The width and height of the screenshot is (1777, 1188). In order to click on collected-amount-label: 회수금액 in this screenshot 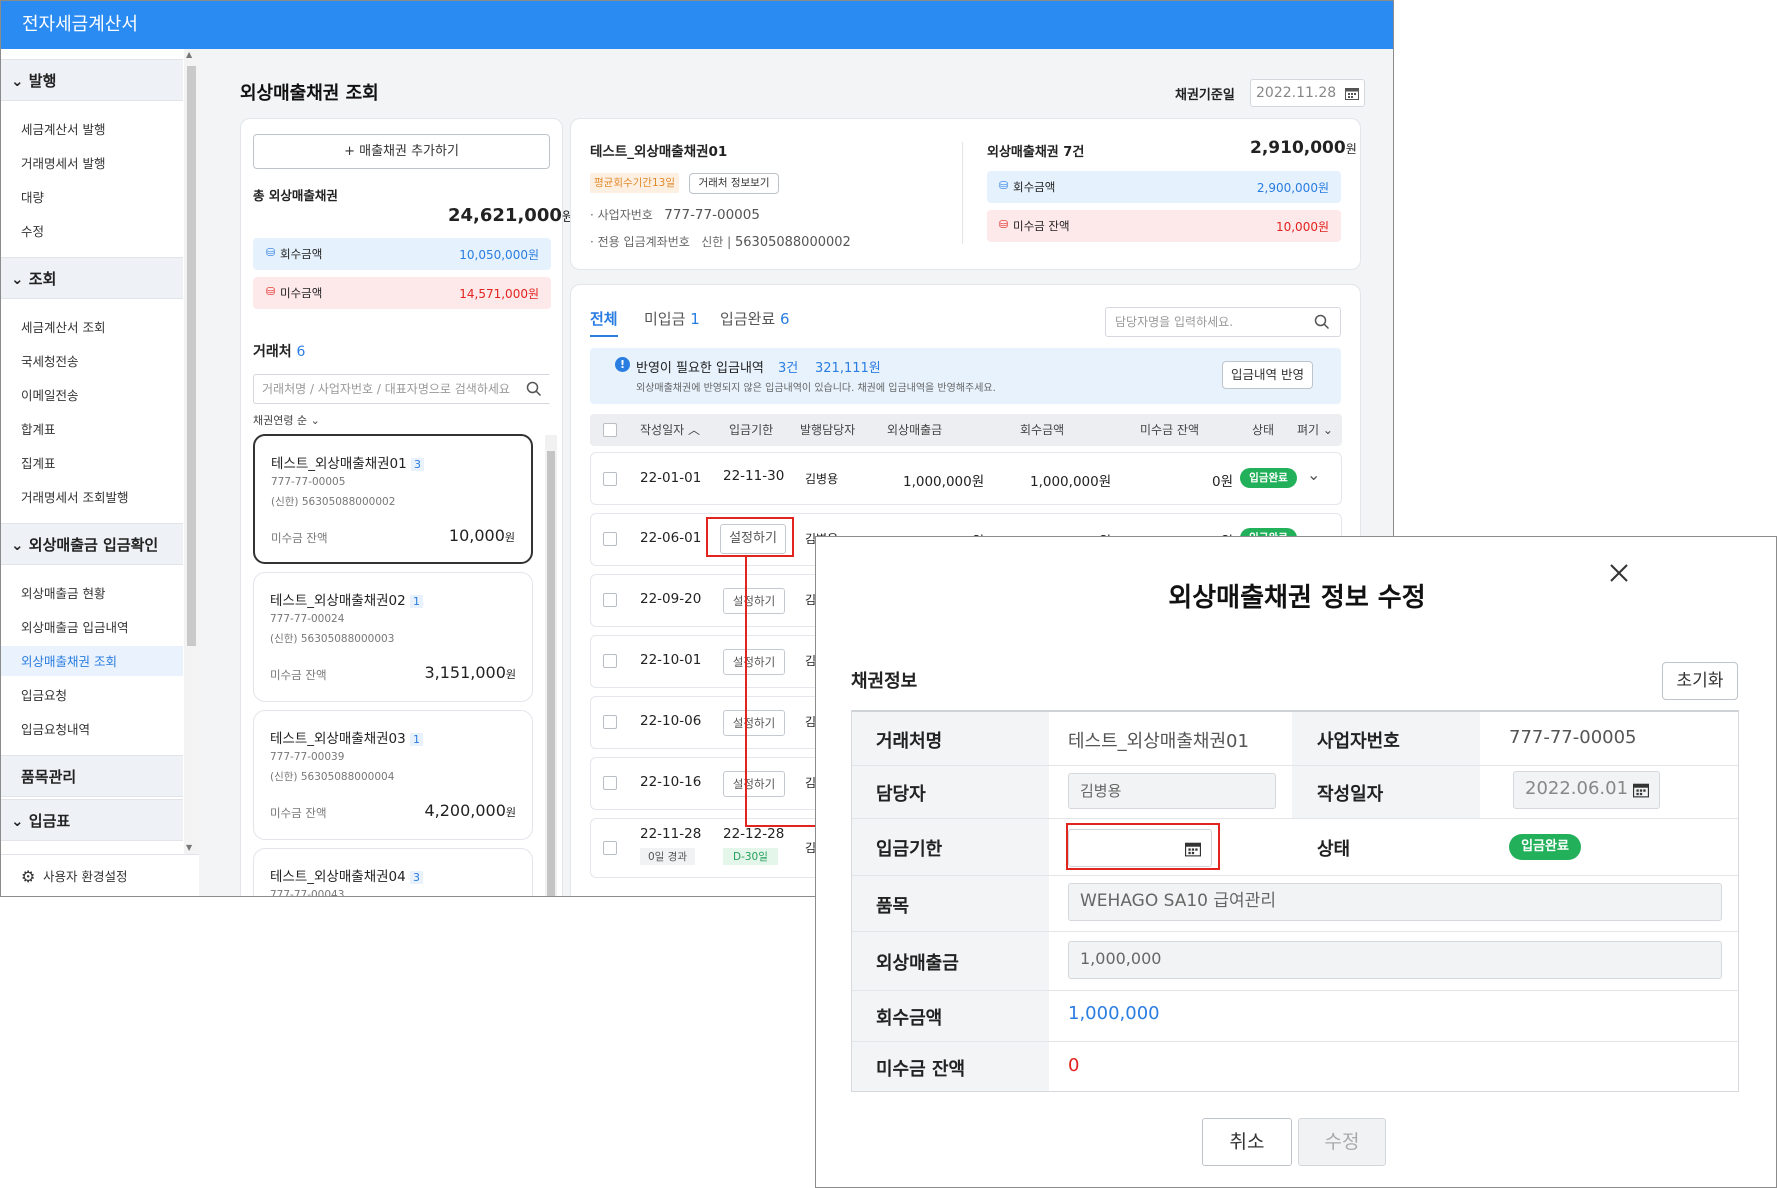, I will do `click(909, 1018)`.